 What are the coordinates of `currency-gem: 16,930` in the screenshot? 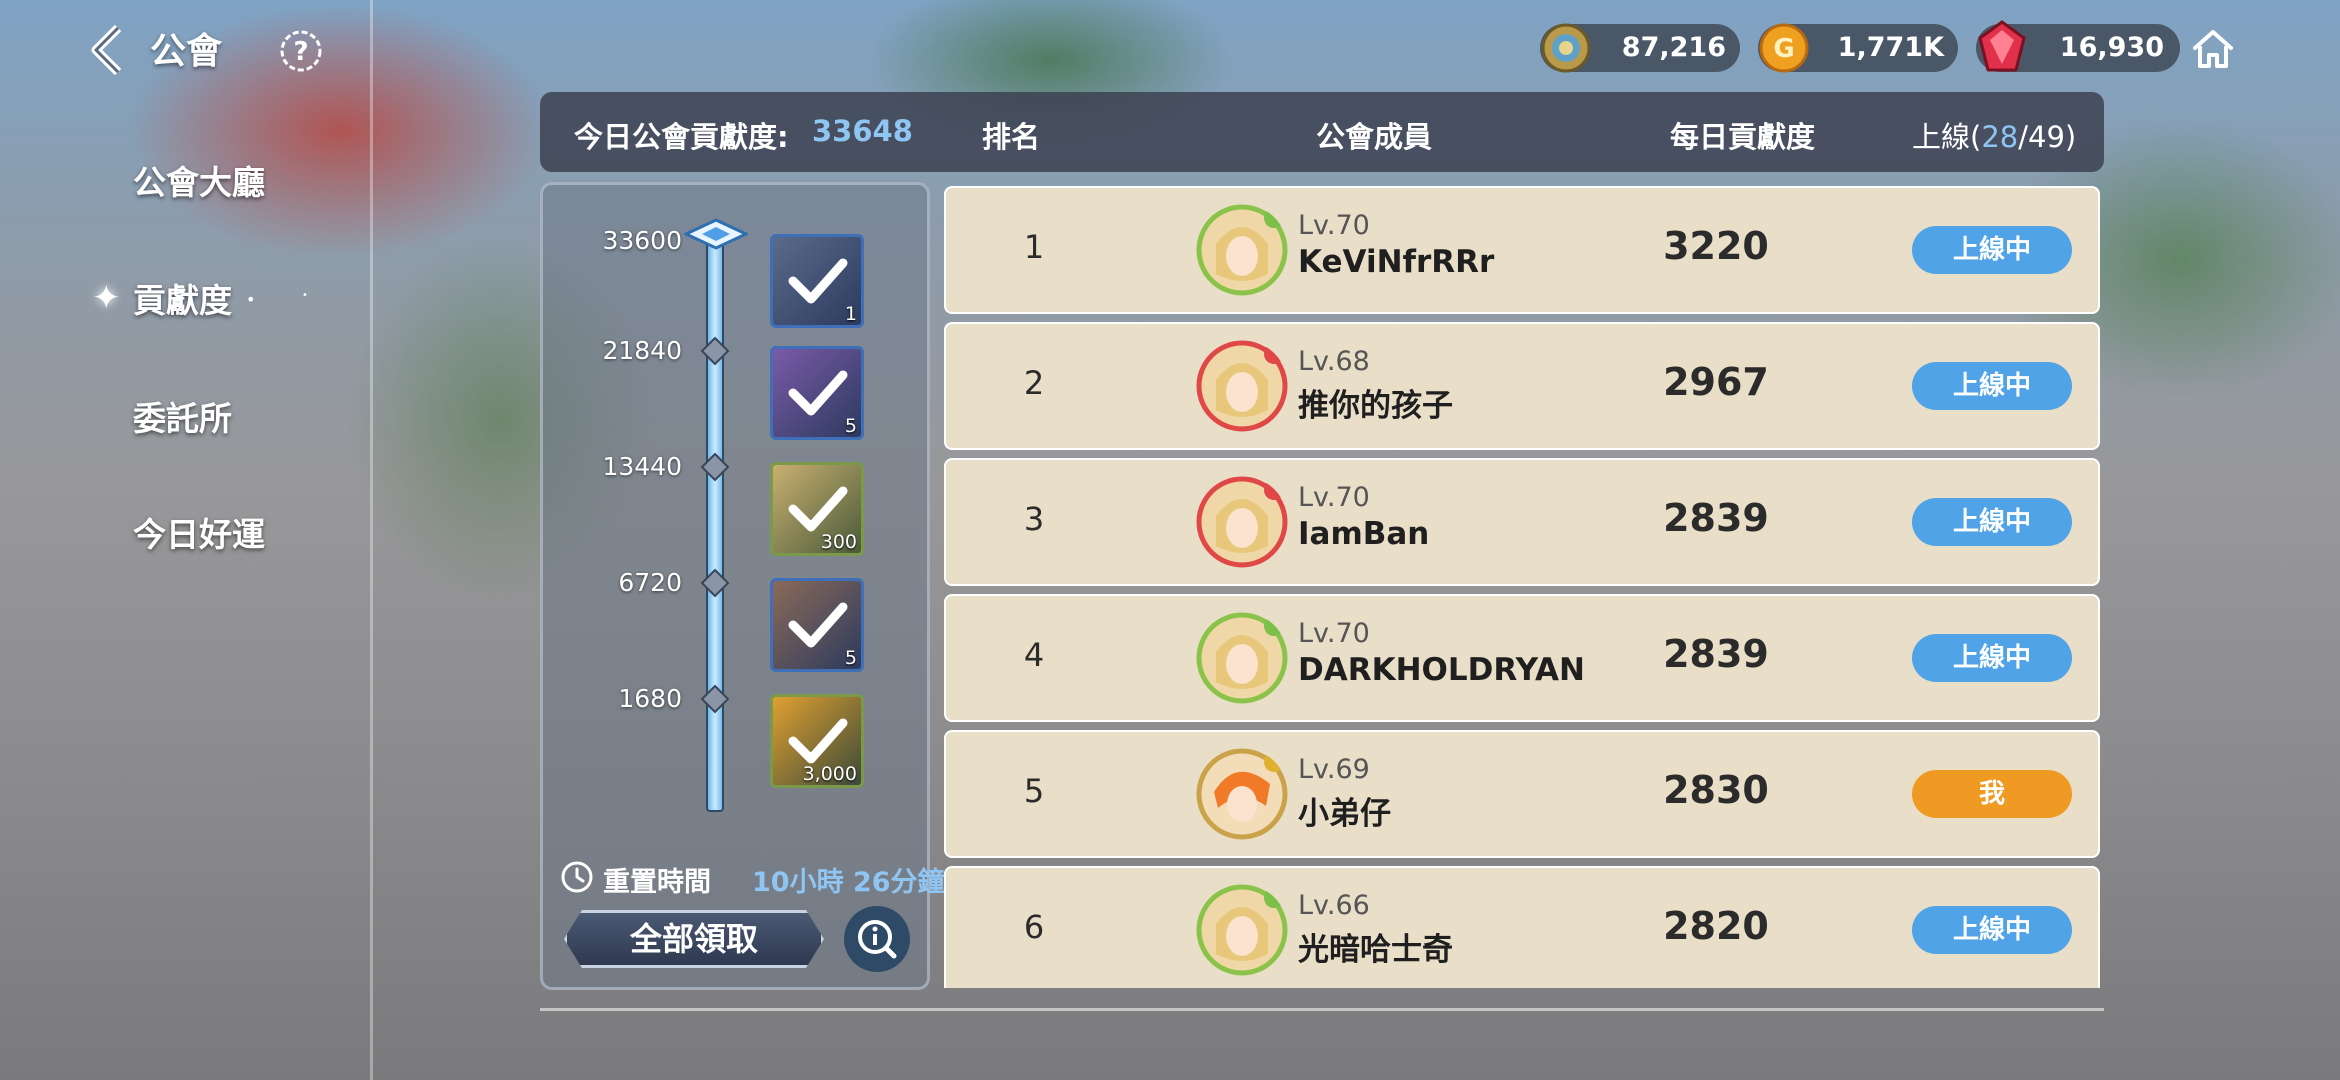 It's located at (2078, 46).